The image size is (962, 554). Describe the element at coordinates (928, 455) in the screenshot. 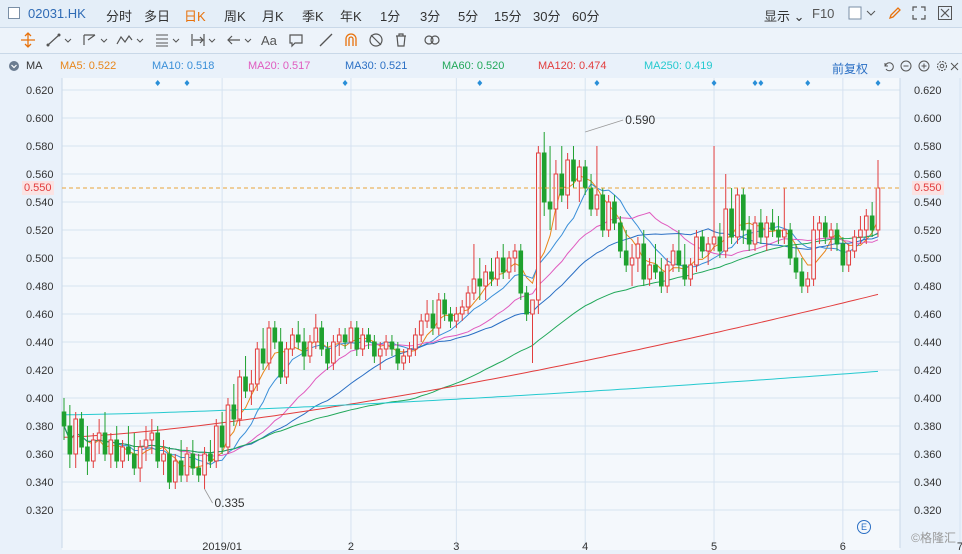

I see `y-tick-label-right: 0.360` at that location.